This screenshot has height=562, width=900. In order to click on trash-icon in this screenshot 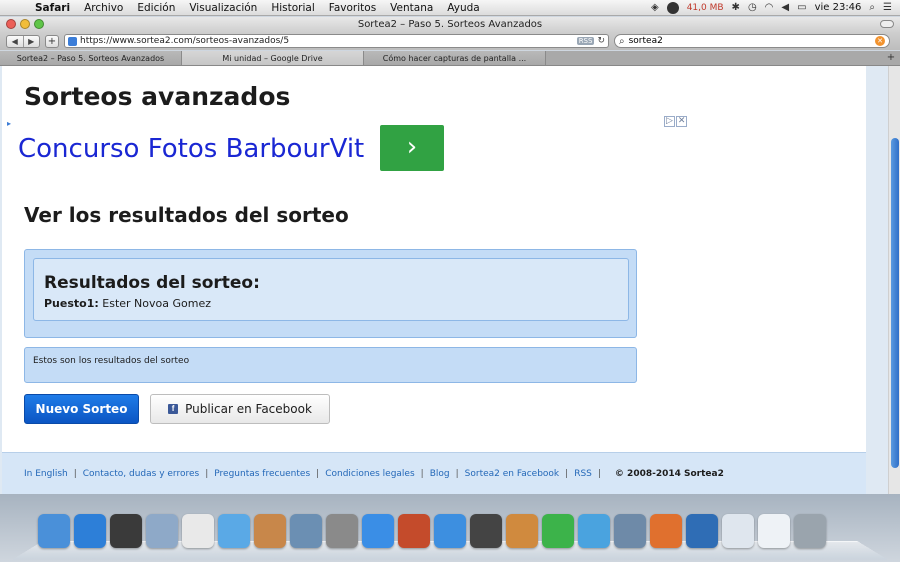, I will do `click(810, 531)`.